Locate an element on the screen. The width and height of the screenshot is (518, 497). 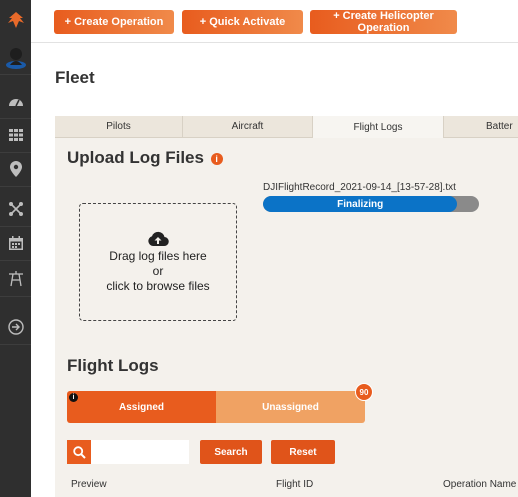
unassigned-button: Unassigned 90 is located at coordinates (294, 403).